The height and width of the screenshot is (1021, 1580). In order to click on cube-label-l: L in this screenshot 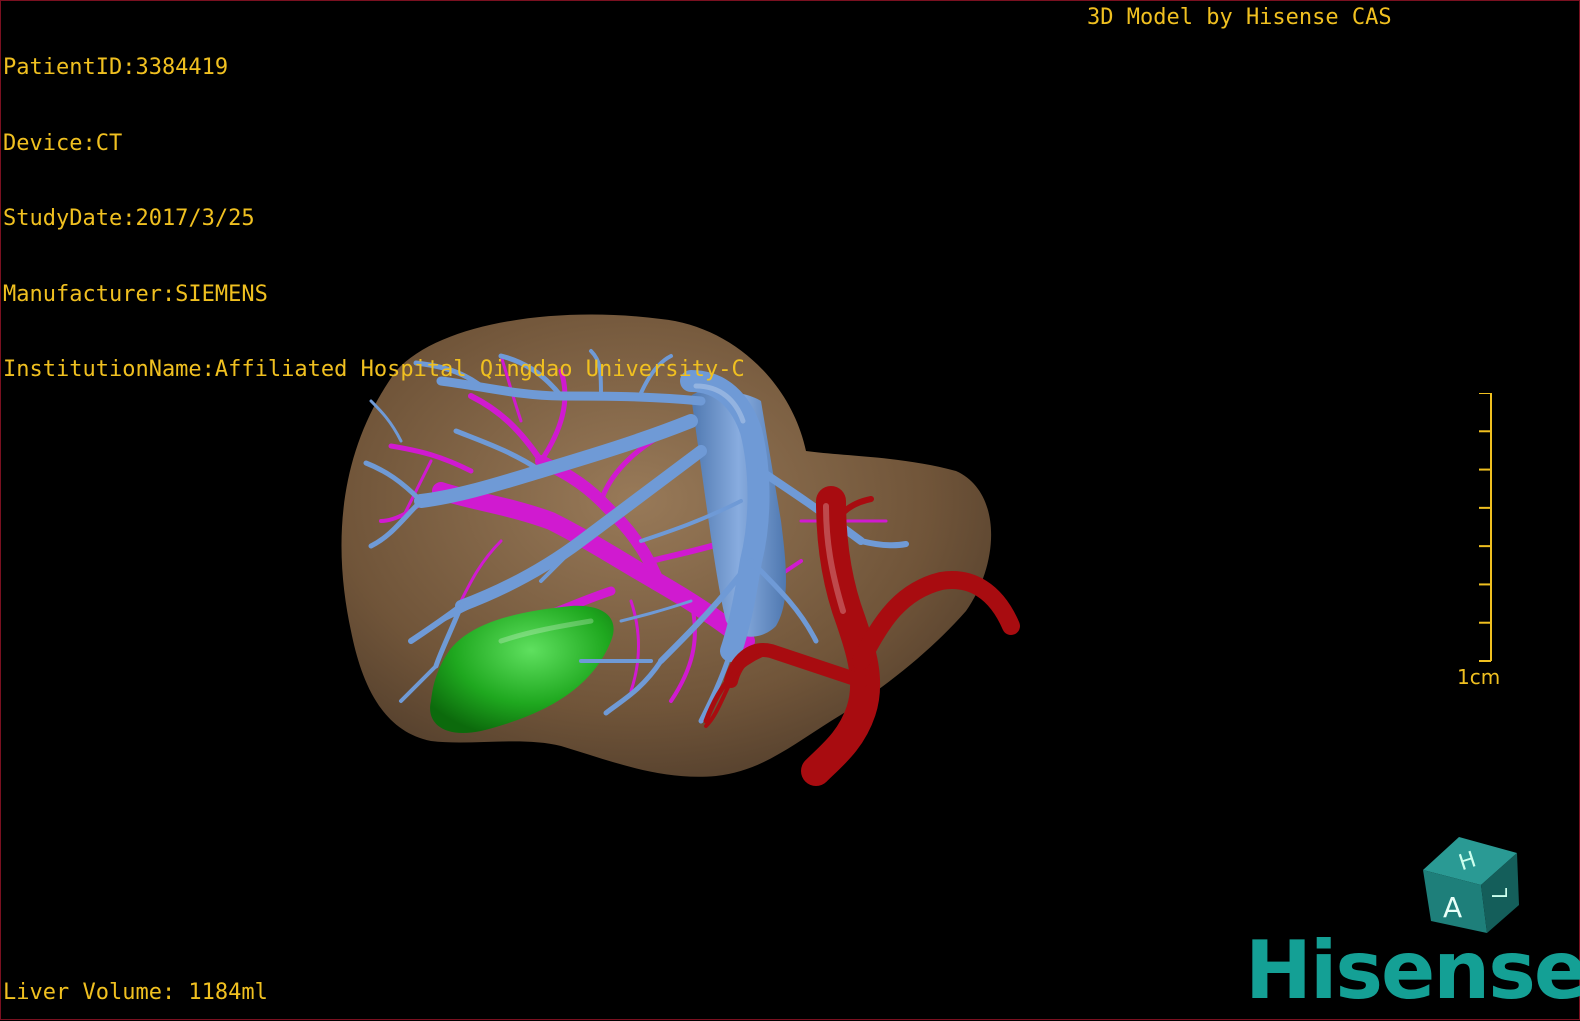, I will do `click(1500, 893)`.